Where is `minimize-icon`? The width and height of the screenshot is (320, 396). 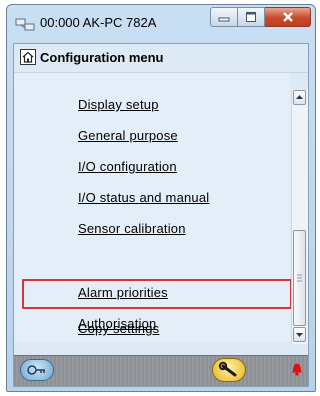 minimize-icon is located at coordinates (224, 19).